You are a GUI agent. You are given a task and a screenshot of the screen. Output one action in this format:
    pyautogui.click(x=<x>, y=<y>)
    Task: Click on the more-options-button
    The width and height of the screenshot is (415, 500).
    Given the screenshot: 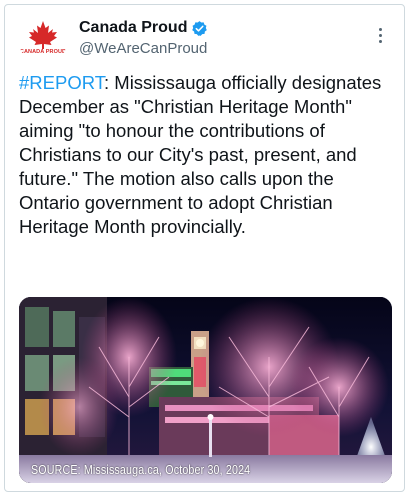 What is the action you would take?
    pyautogui.click(x=380, y=35)
    